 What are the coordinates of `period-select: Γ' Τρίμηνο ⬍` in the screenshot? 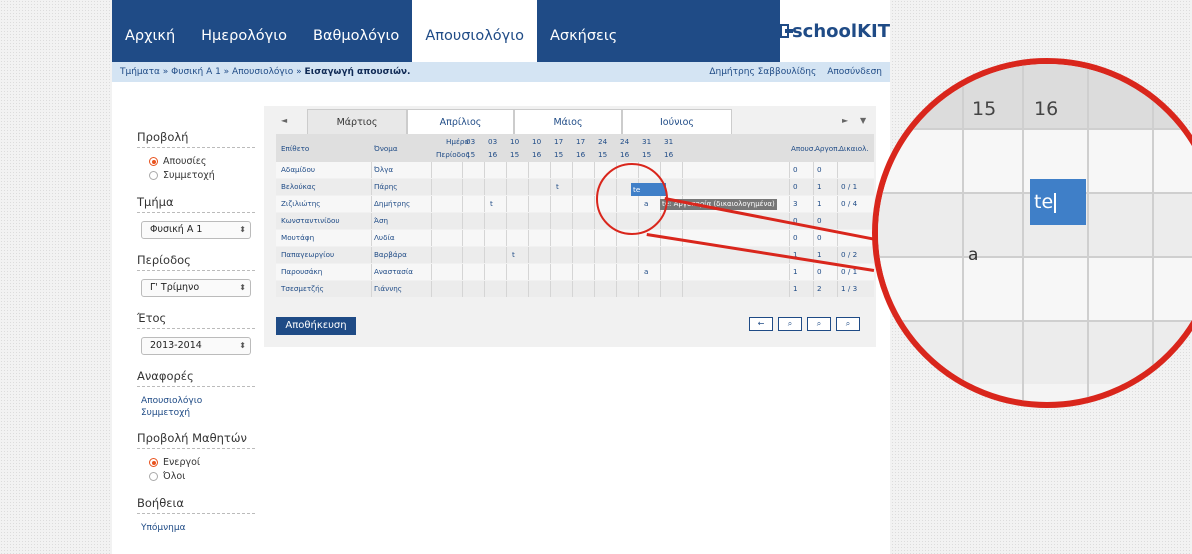 It's located at (196, 288).